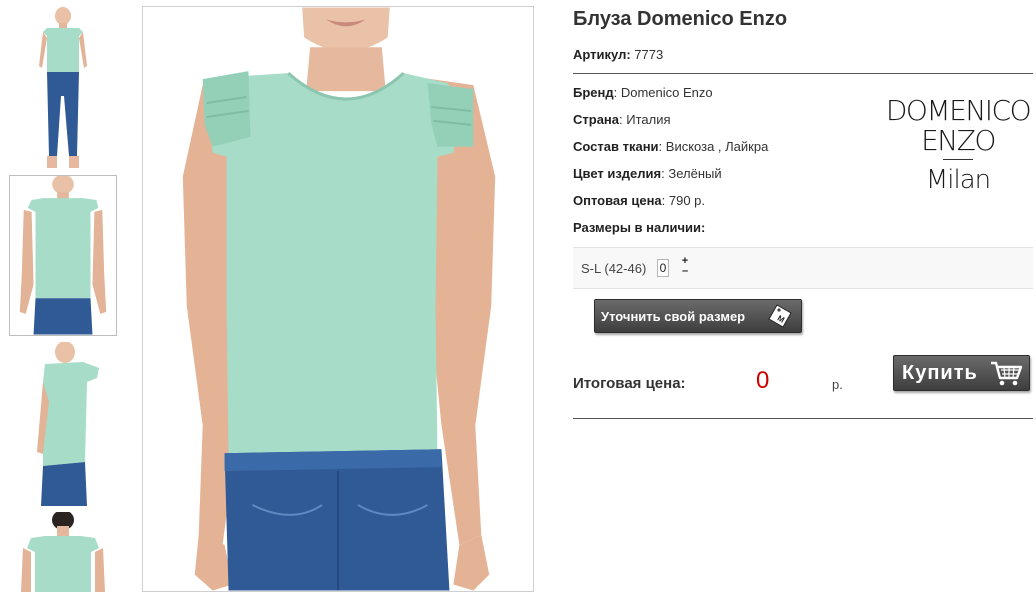 The width and height of the screenshot is (1036, 592). I want to click on article-label: Артикул:, so click(602, 54).